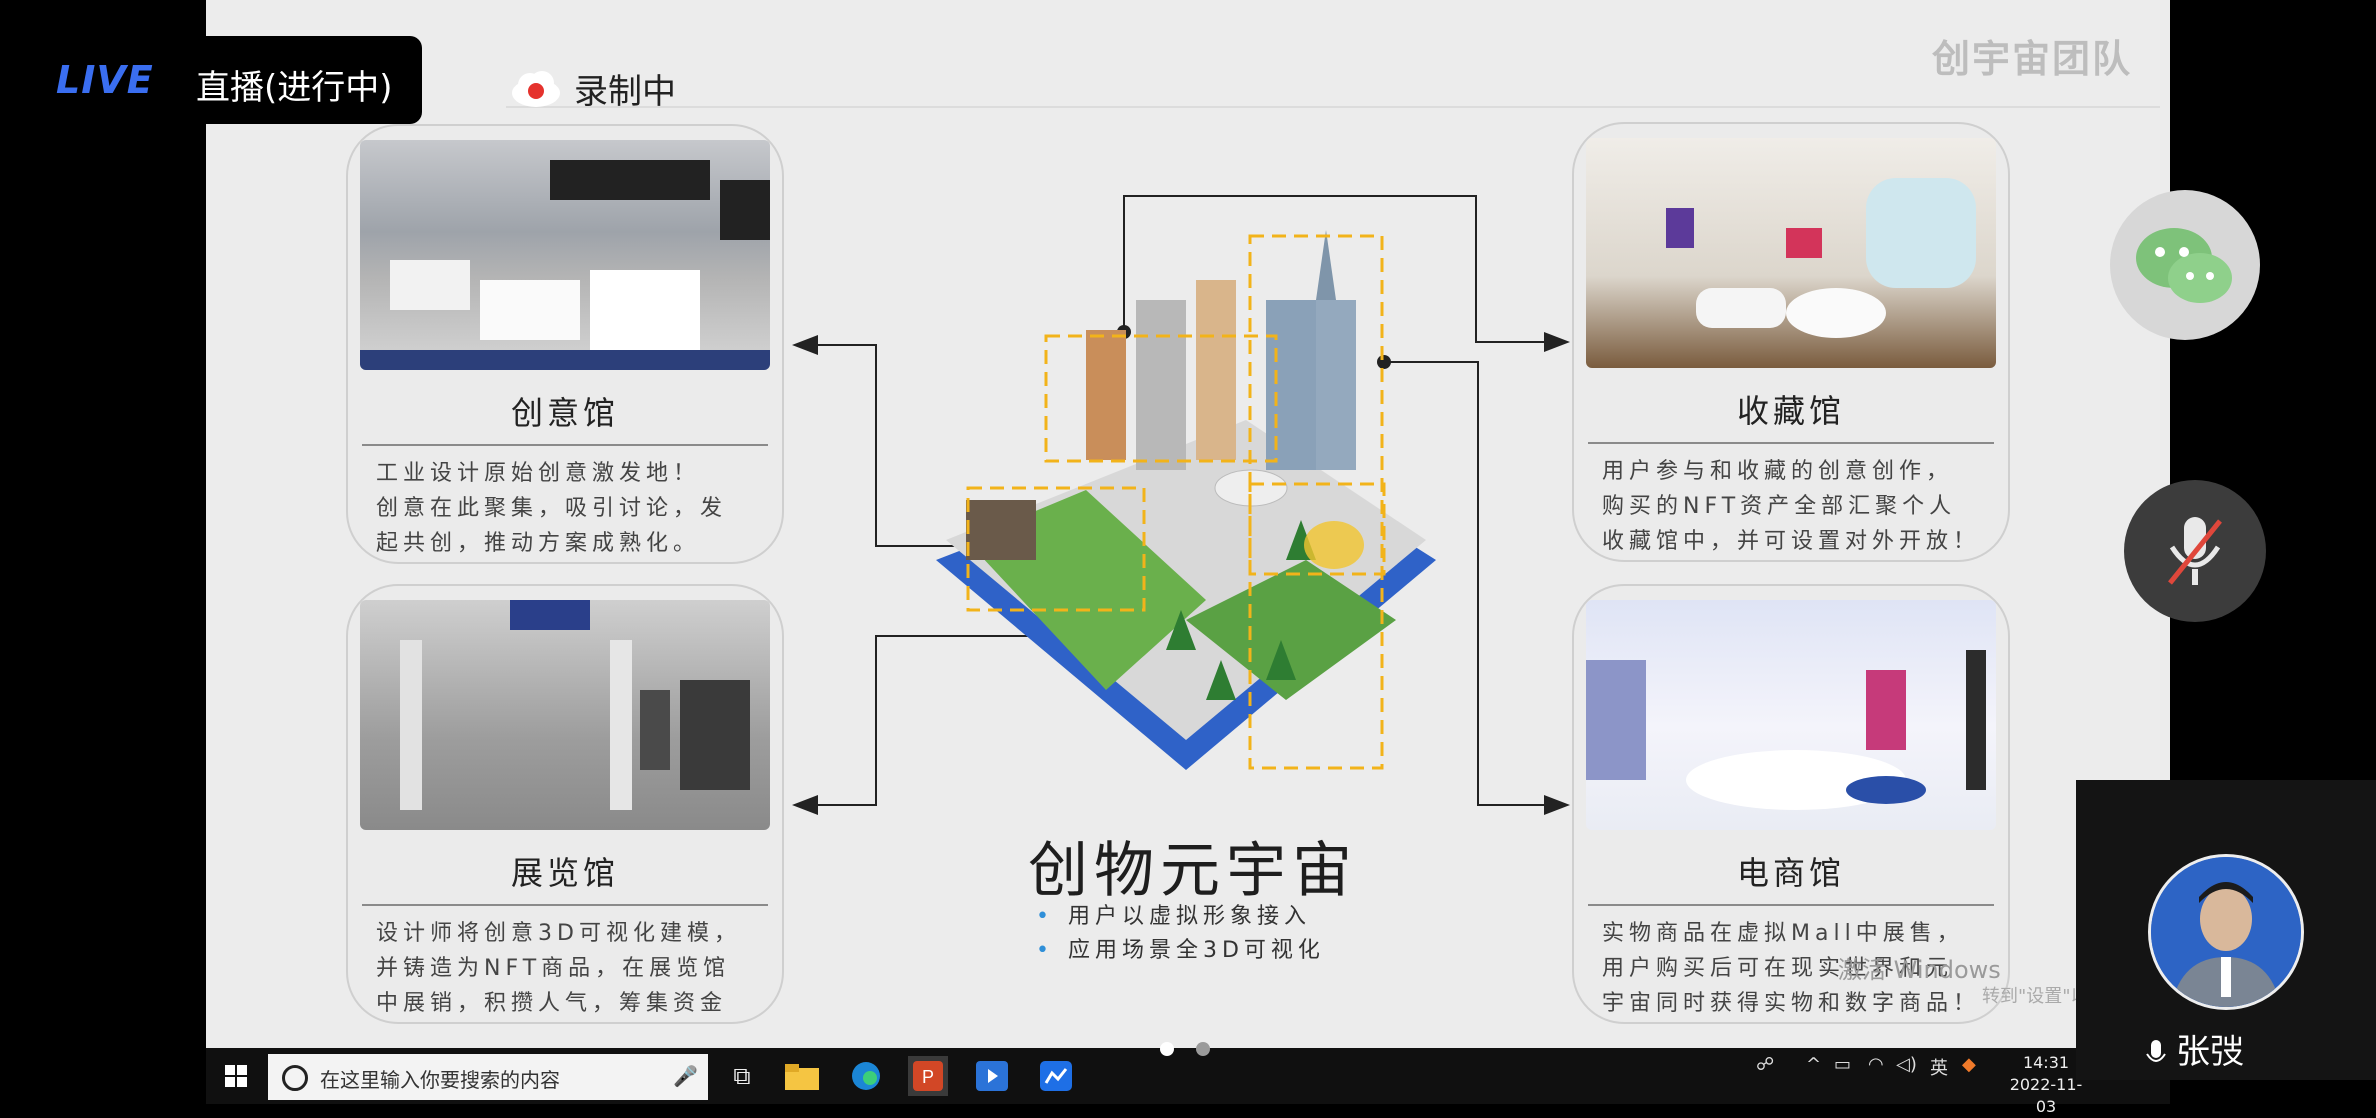 The image size is (2376, 1118). Describe the element at coordinates (992, 1076) in the screenshot. I see `video-app-icon` at that location.